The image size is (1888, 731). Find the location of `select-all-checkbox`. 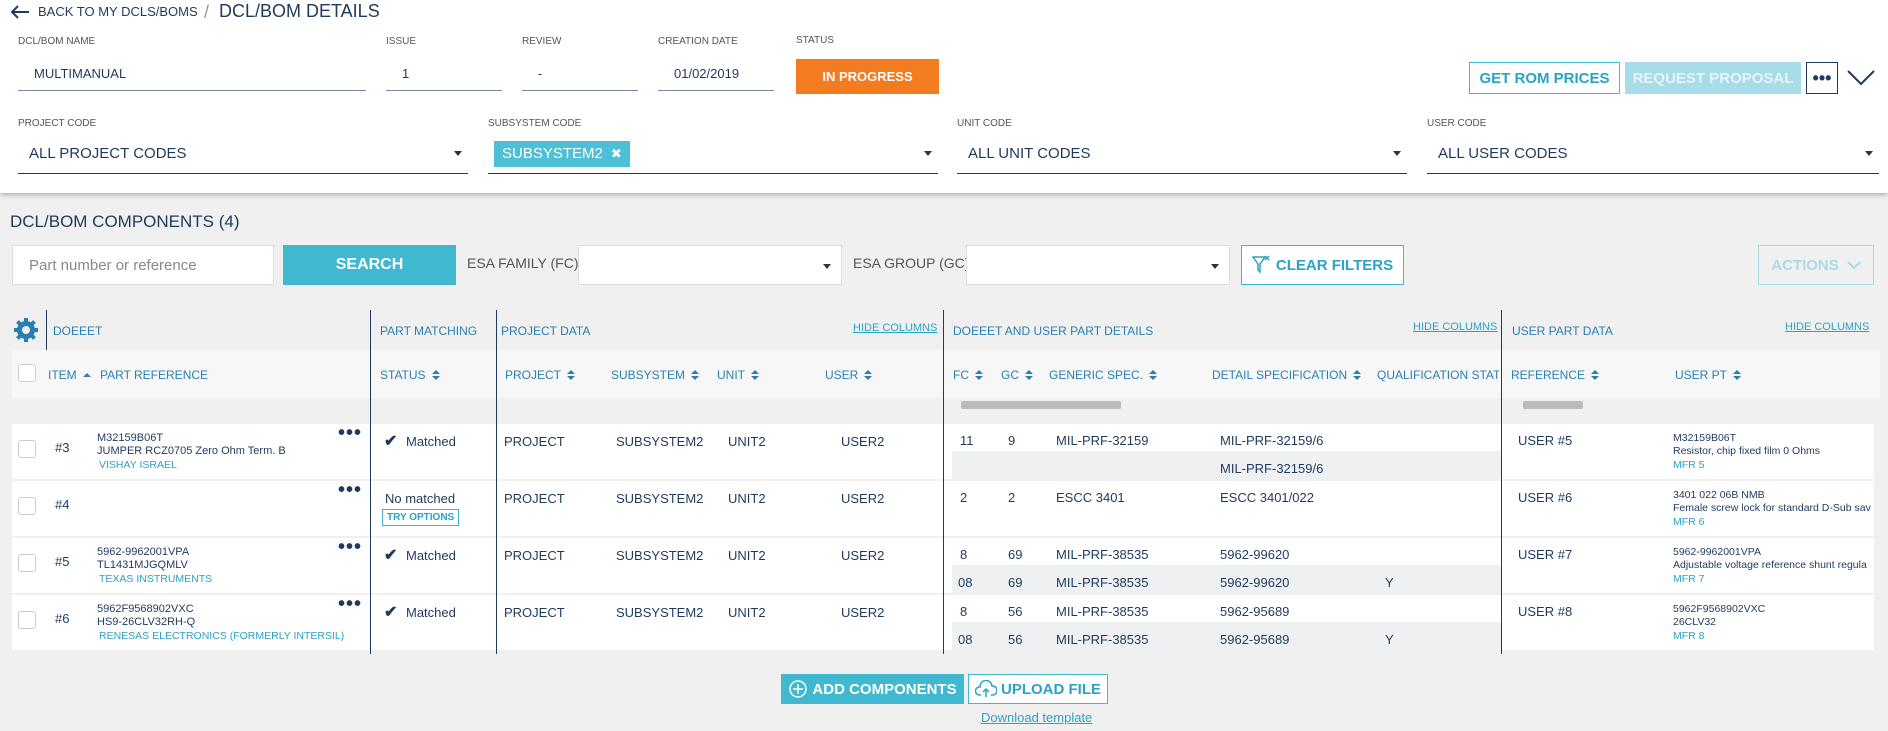

select-all-checkbox is located at coordinates (27, 373).